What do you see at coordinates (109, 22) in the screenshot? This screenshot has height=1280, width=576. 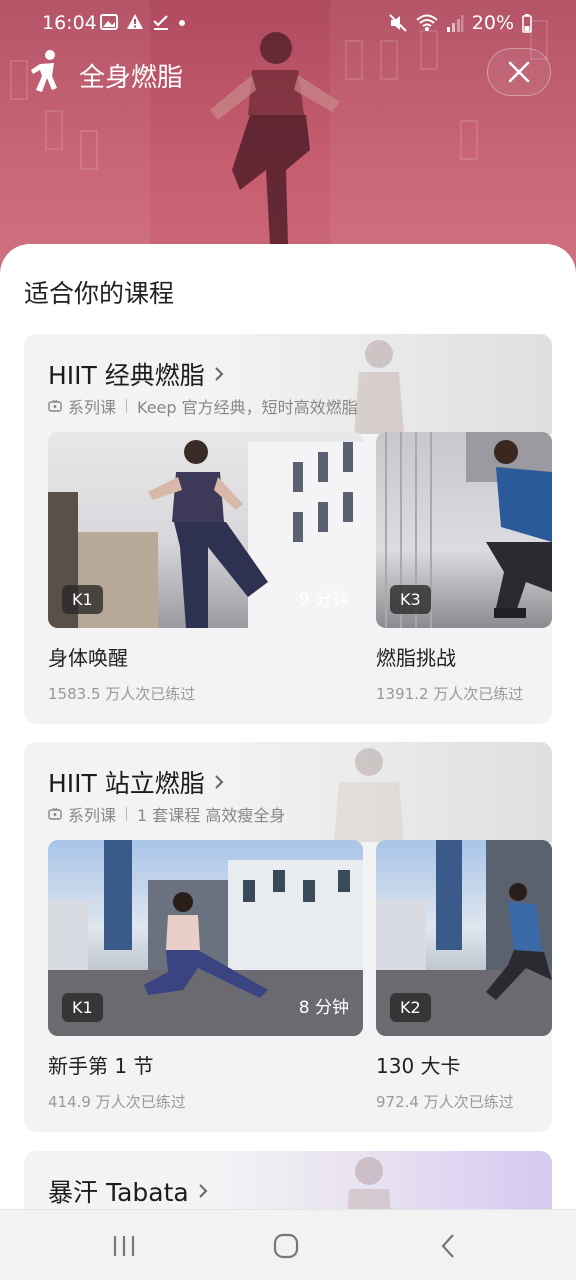 I see `image-icon` at bounding box center [109, 22].